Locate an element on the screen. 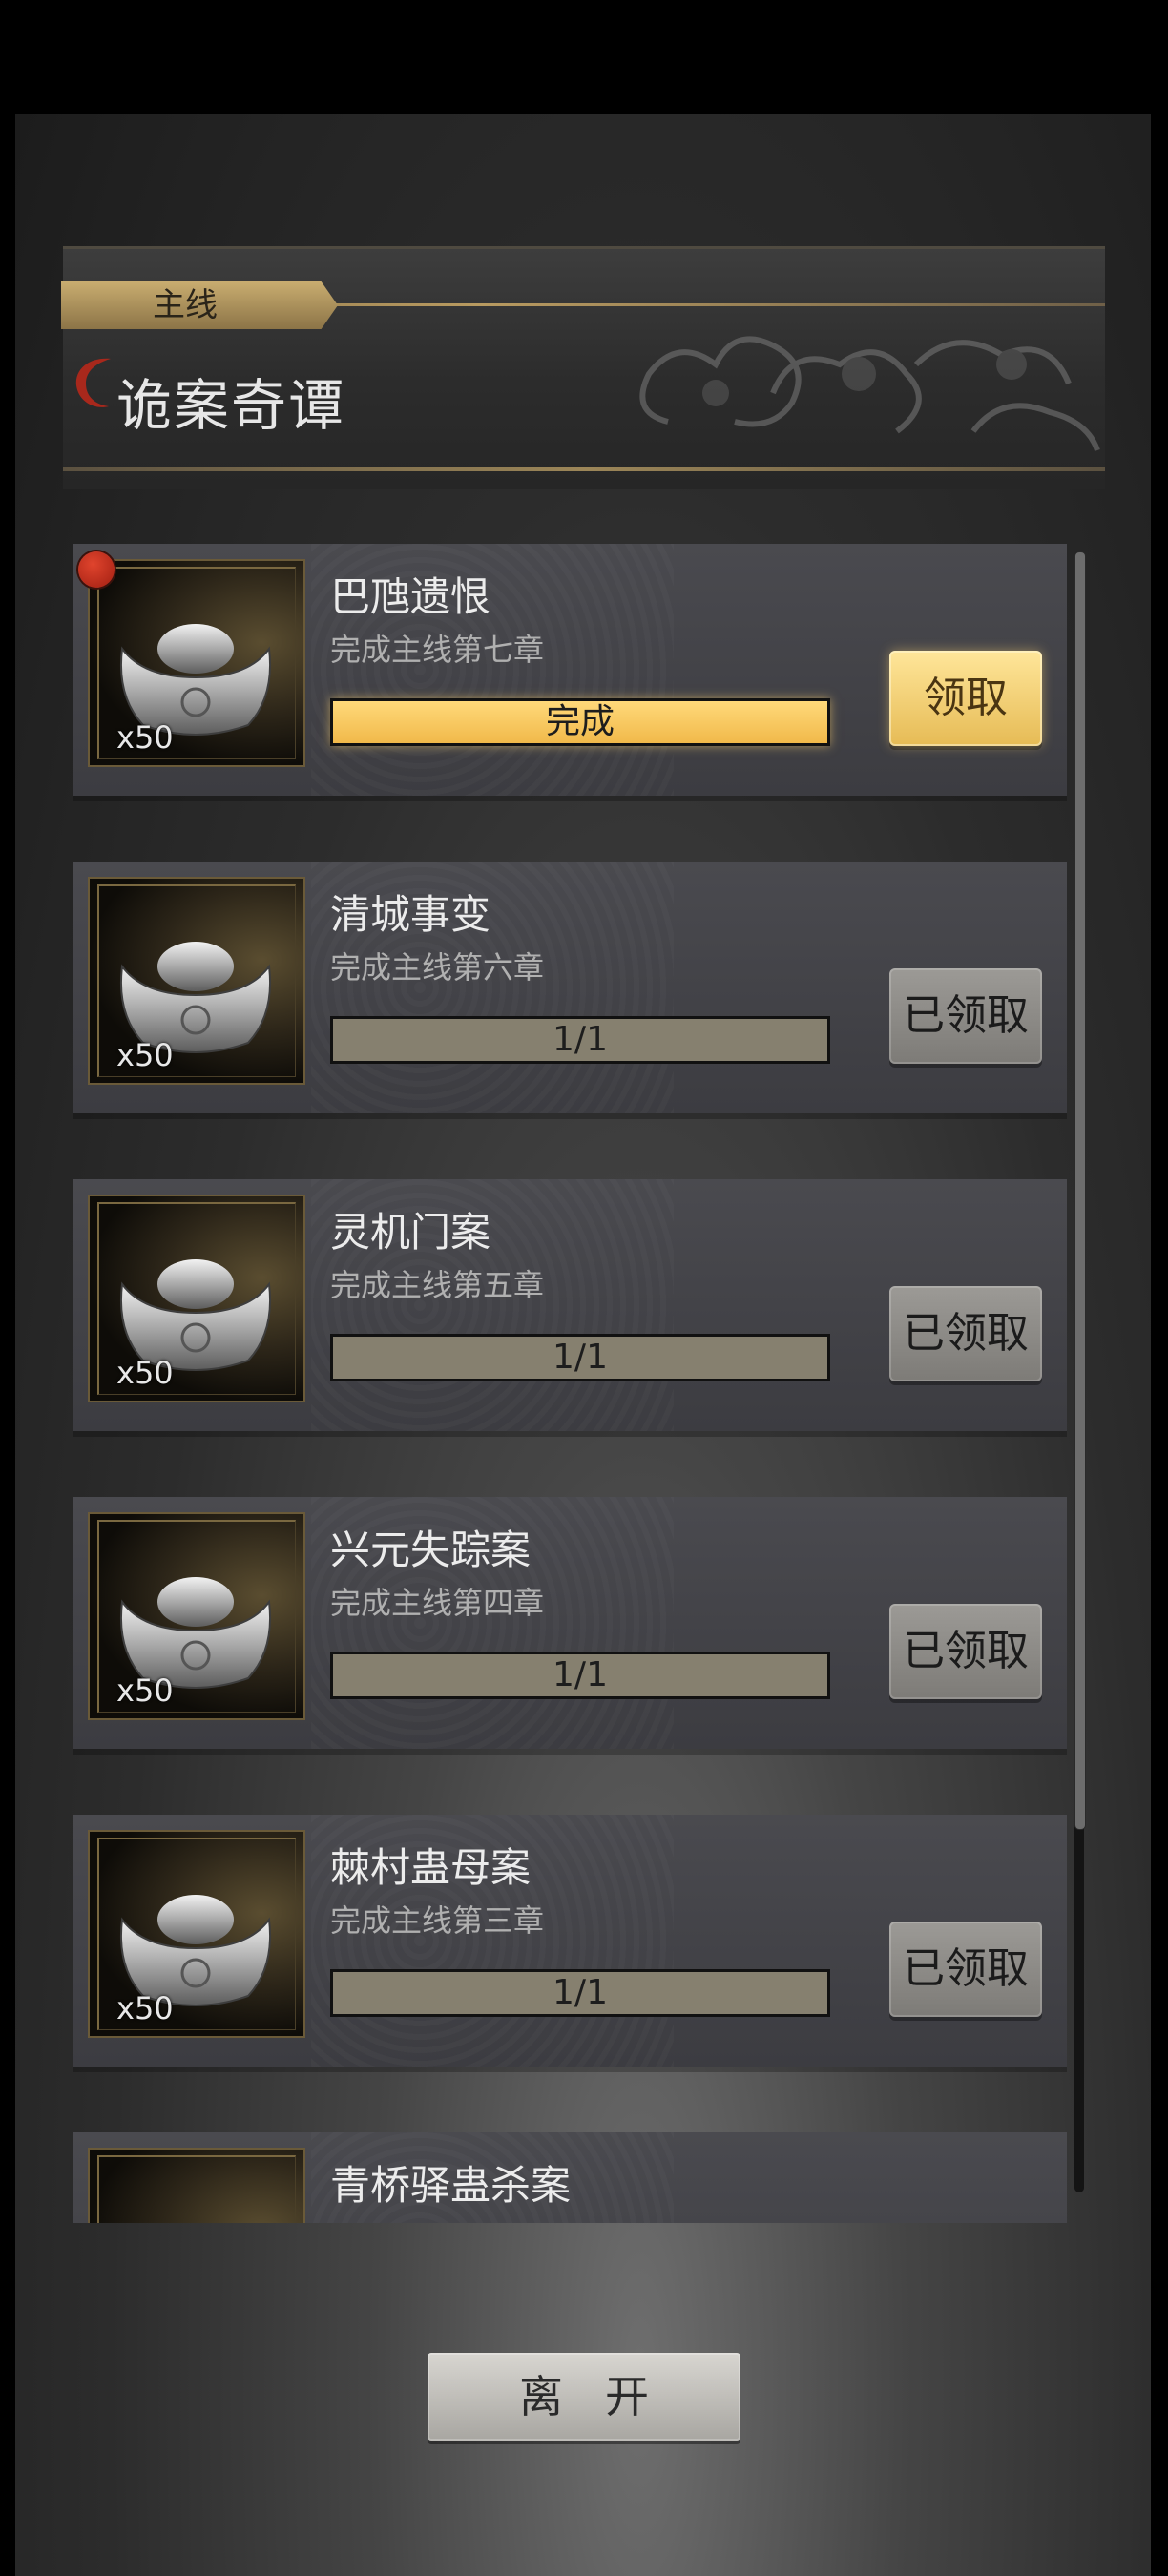 The height and width of the screenshot is (2576, 1168). task-description: 完成主线第七章 is located at coordinates (438, 650).